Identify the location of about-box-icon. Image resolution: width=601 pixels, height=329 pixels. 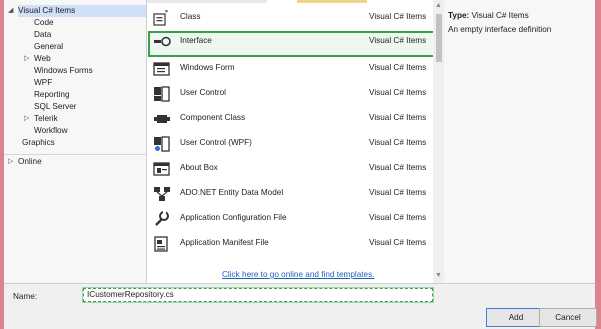
(162, 169).